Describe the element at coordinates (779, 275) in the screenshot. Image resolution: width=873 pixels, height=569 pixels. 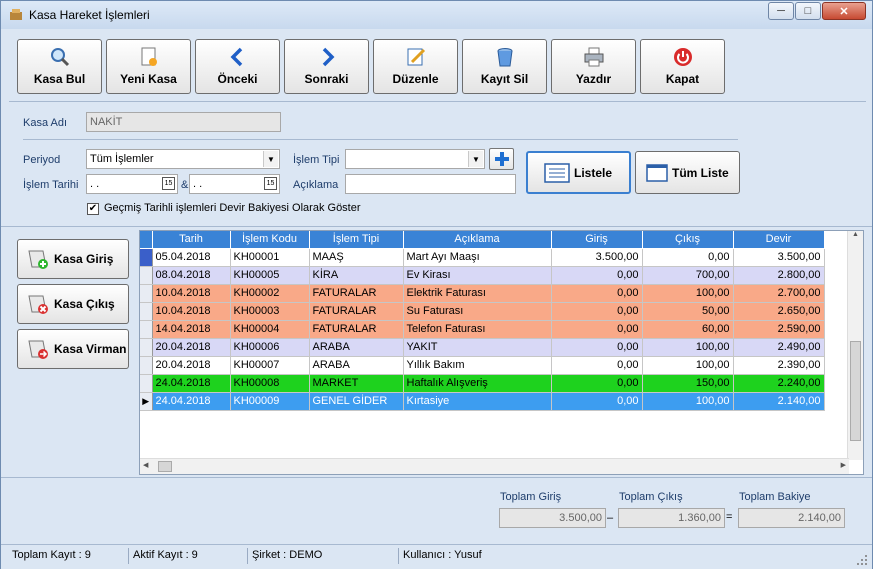
I see `table-cell-devir: 2.800,00` at that location.